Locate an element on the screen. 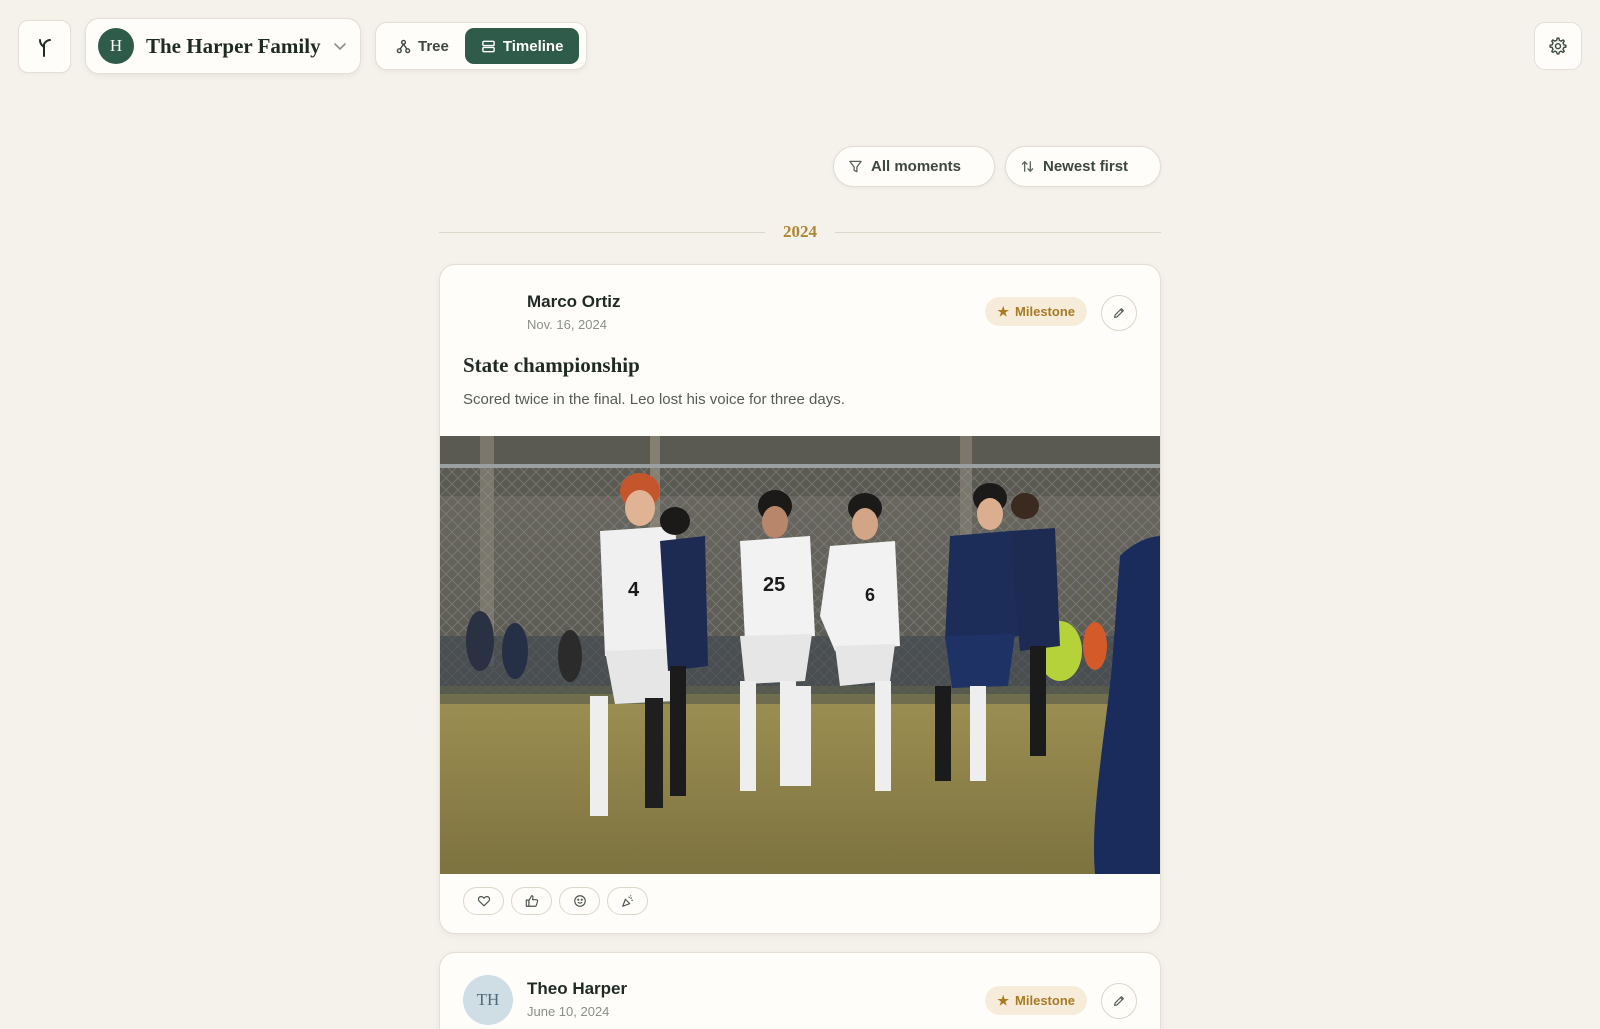  react-celebrate-button is located at coordinates (627, 901).